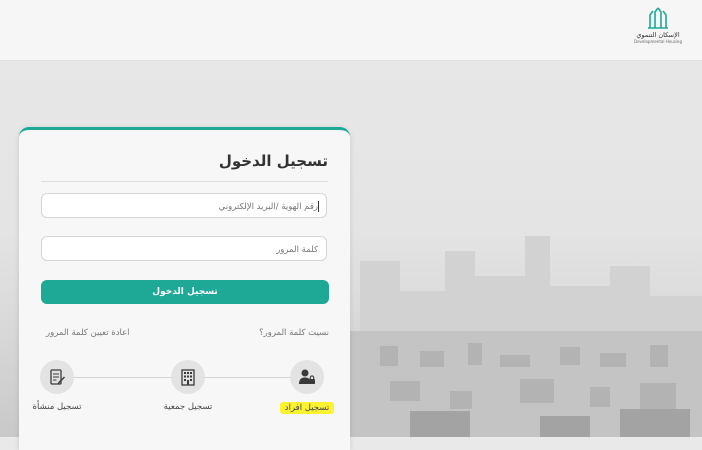  Describe the element at coordinates (318, 206) in the screenshot. I see `text-caret` at that location.